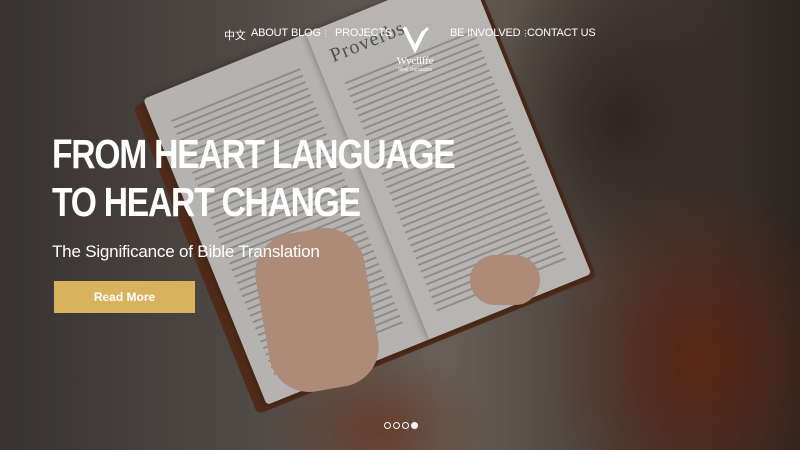 The width and height of the screenshot is (800, 450). I want to click on wycliffe-logo-icon, so click(416, 40).